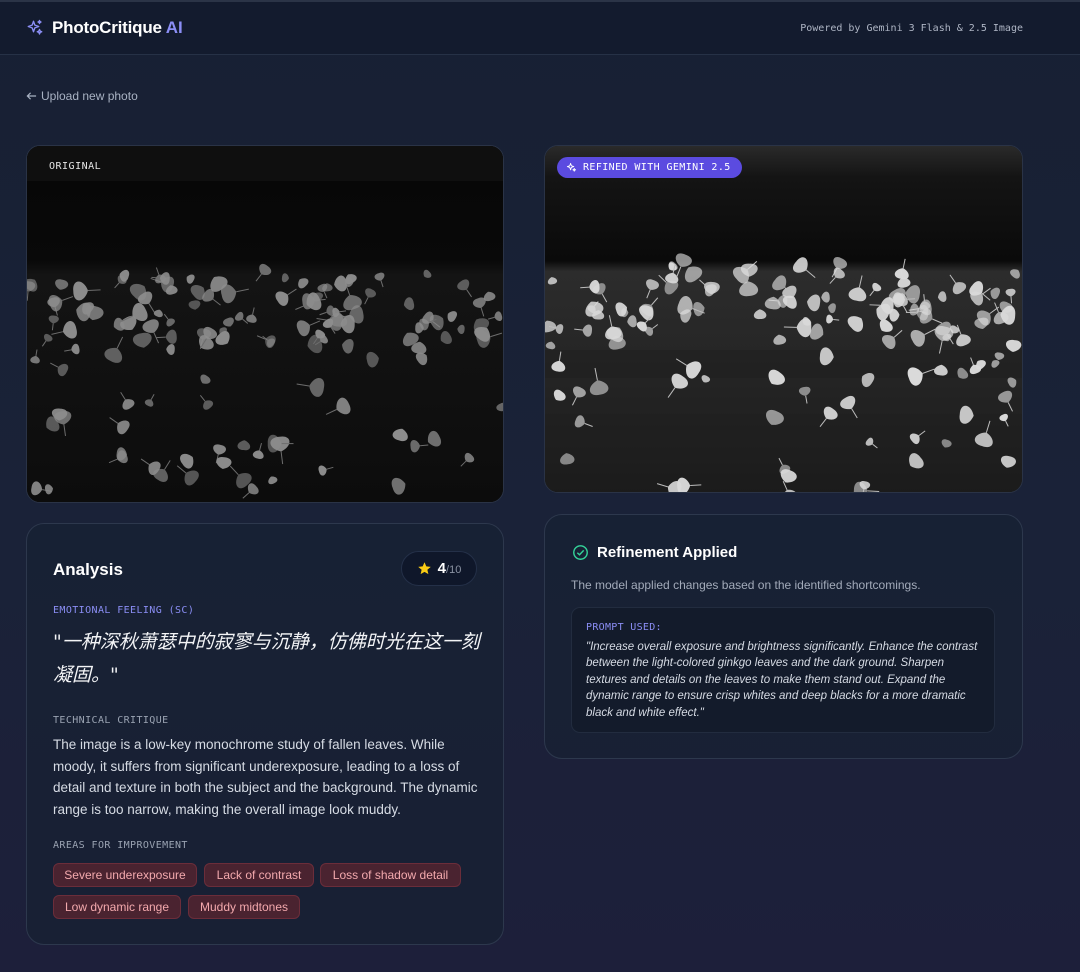 This screenshot has height=972, width=1080. What do you see at coordinates (125, 875) in the screenshot?
I see `improvement-chip: Severe underexposure` at bounding box center [125, 875].